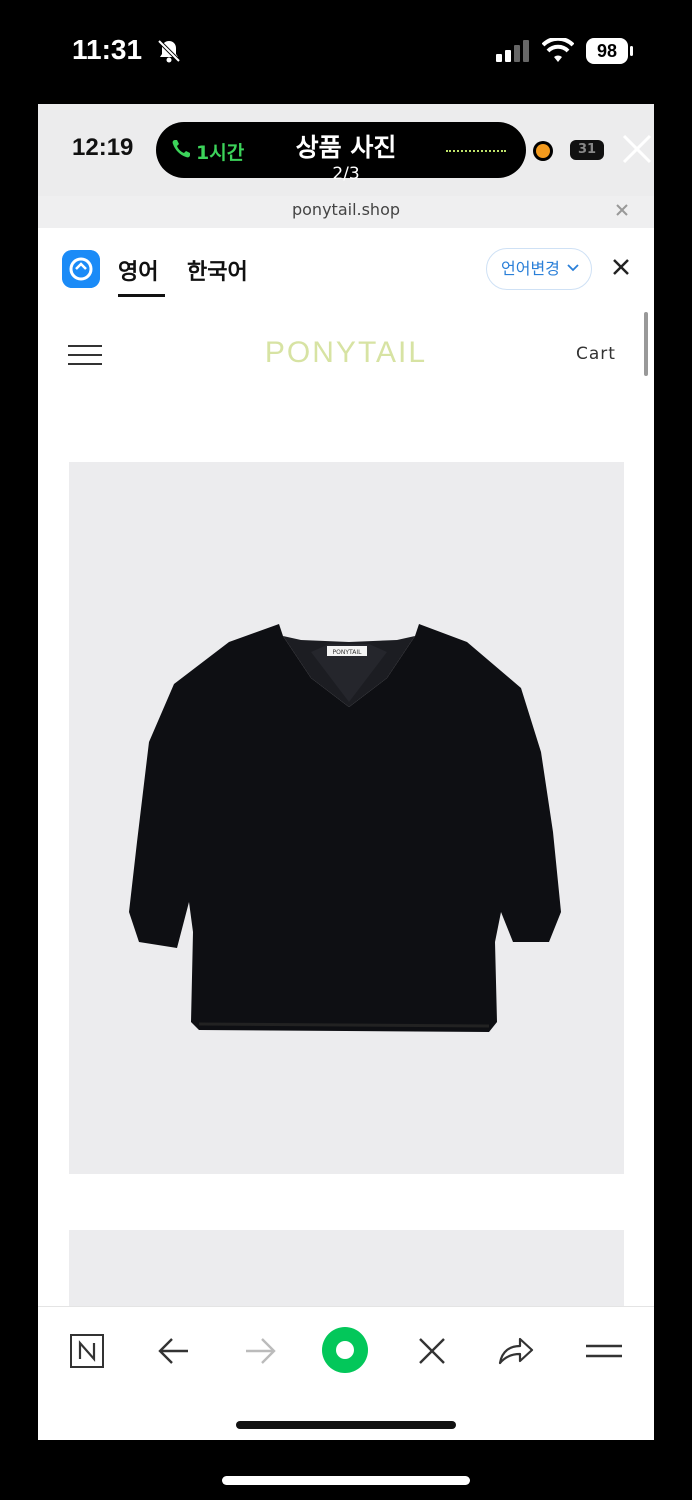  What do you see at coordinates (217, 270) in the screenshot?
I see `tab-korean: 한국어` at bounding box center [217, 270].